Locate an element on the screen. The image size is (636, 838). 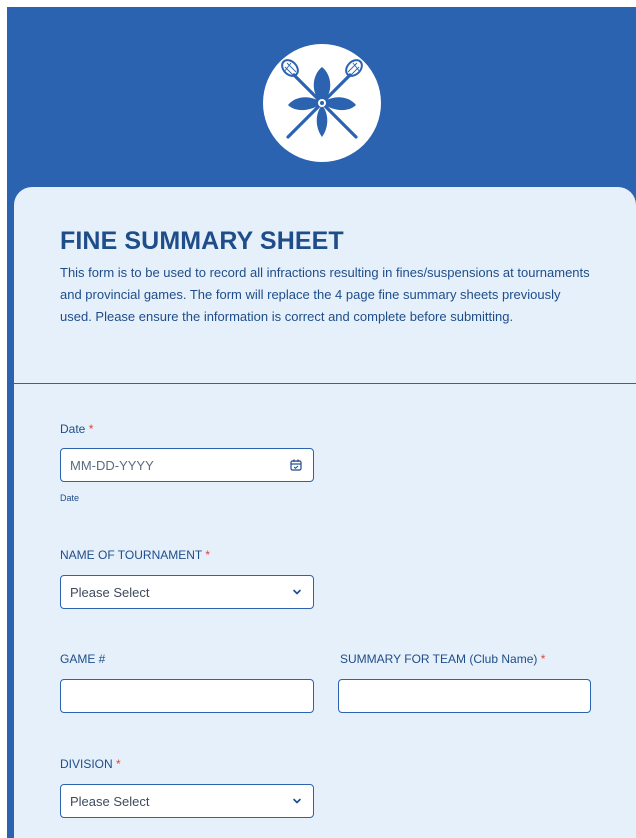
game-number-input is located at coordinates (187, 696).